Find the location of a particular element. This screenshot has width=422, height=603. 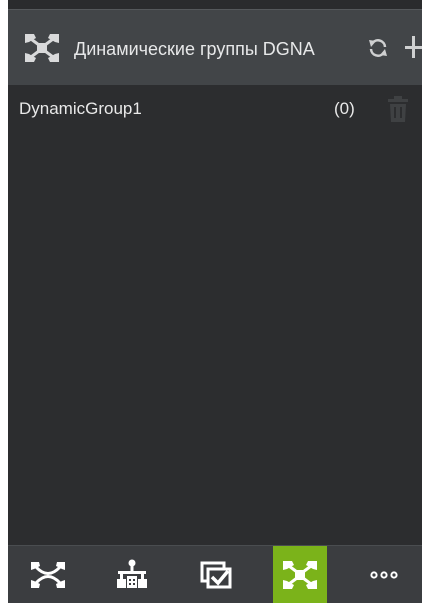

panel-title: Динамические группы DGNA is located at coordinates (194, 49).